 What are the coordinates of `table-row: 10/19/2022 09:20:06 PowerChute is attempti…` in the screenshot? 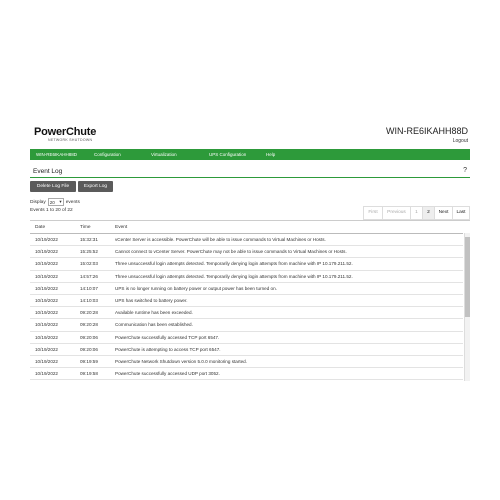 It's located at (246, 349).